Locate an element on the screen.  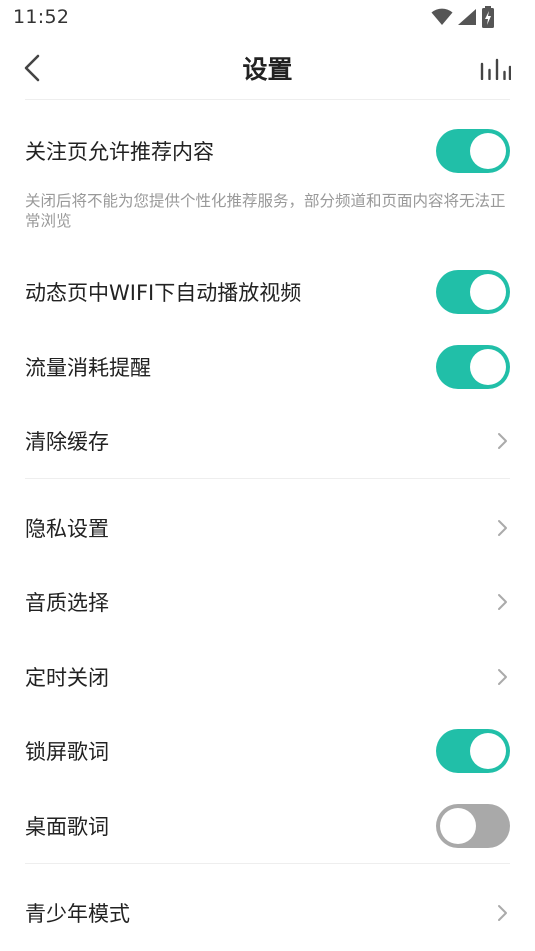
setting-row-sleep-timer: 定时关闭 is located at coordinates (267, 677).